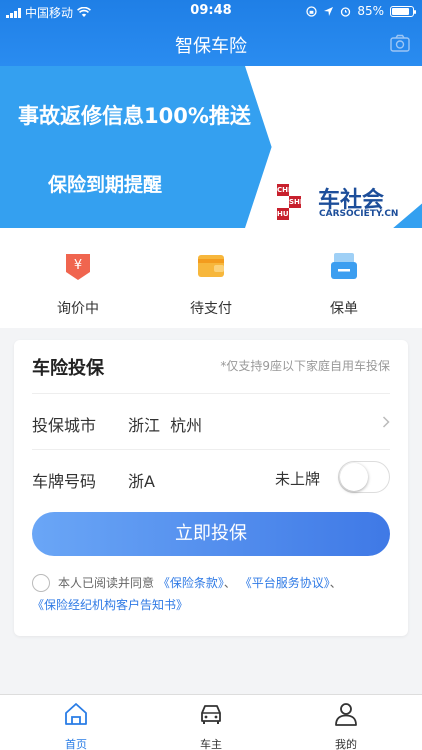 The image size is (422, 750). What do you see at coordinates (297, 479) in the screenshot?
I see `unplated-label: 未上牌` at bounding box center [297, 479].